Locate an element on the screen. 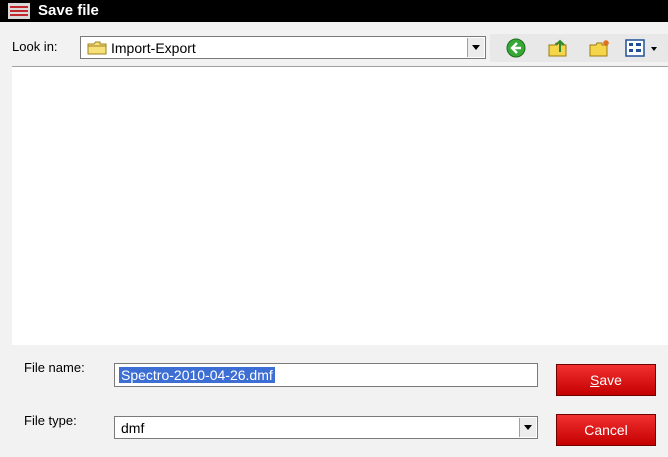  file-name-label: File name: is located at coordinates (54, 367).